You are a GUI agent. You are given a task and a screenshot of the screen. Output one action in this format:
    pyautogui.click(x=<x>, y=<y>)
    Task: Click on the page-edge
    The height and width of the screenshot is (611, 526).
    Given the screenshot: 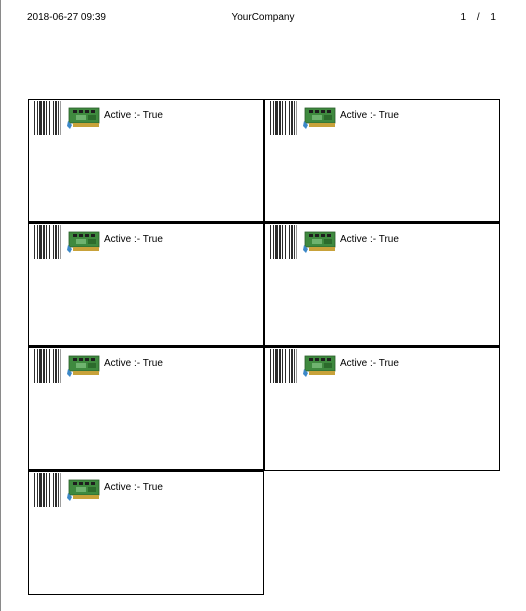 What is the action you would take?
    pyautogui.click(x=0, y=305)
    